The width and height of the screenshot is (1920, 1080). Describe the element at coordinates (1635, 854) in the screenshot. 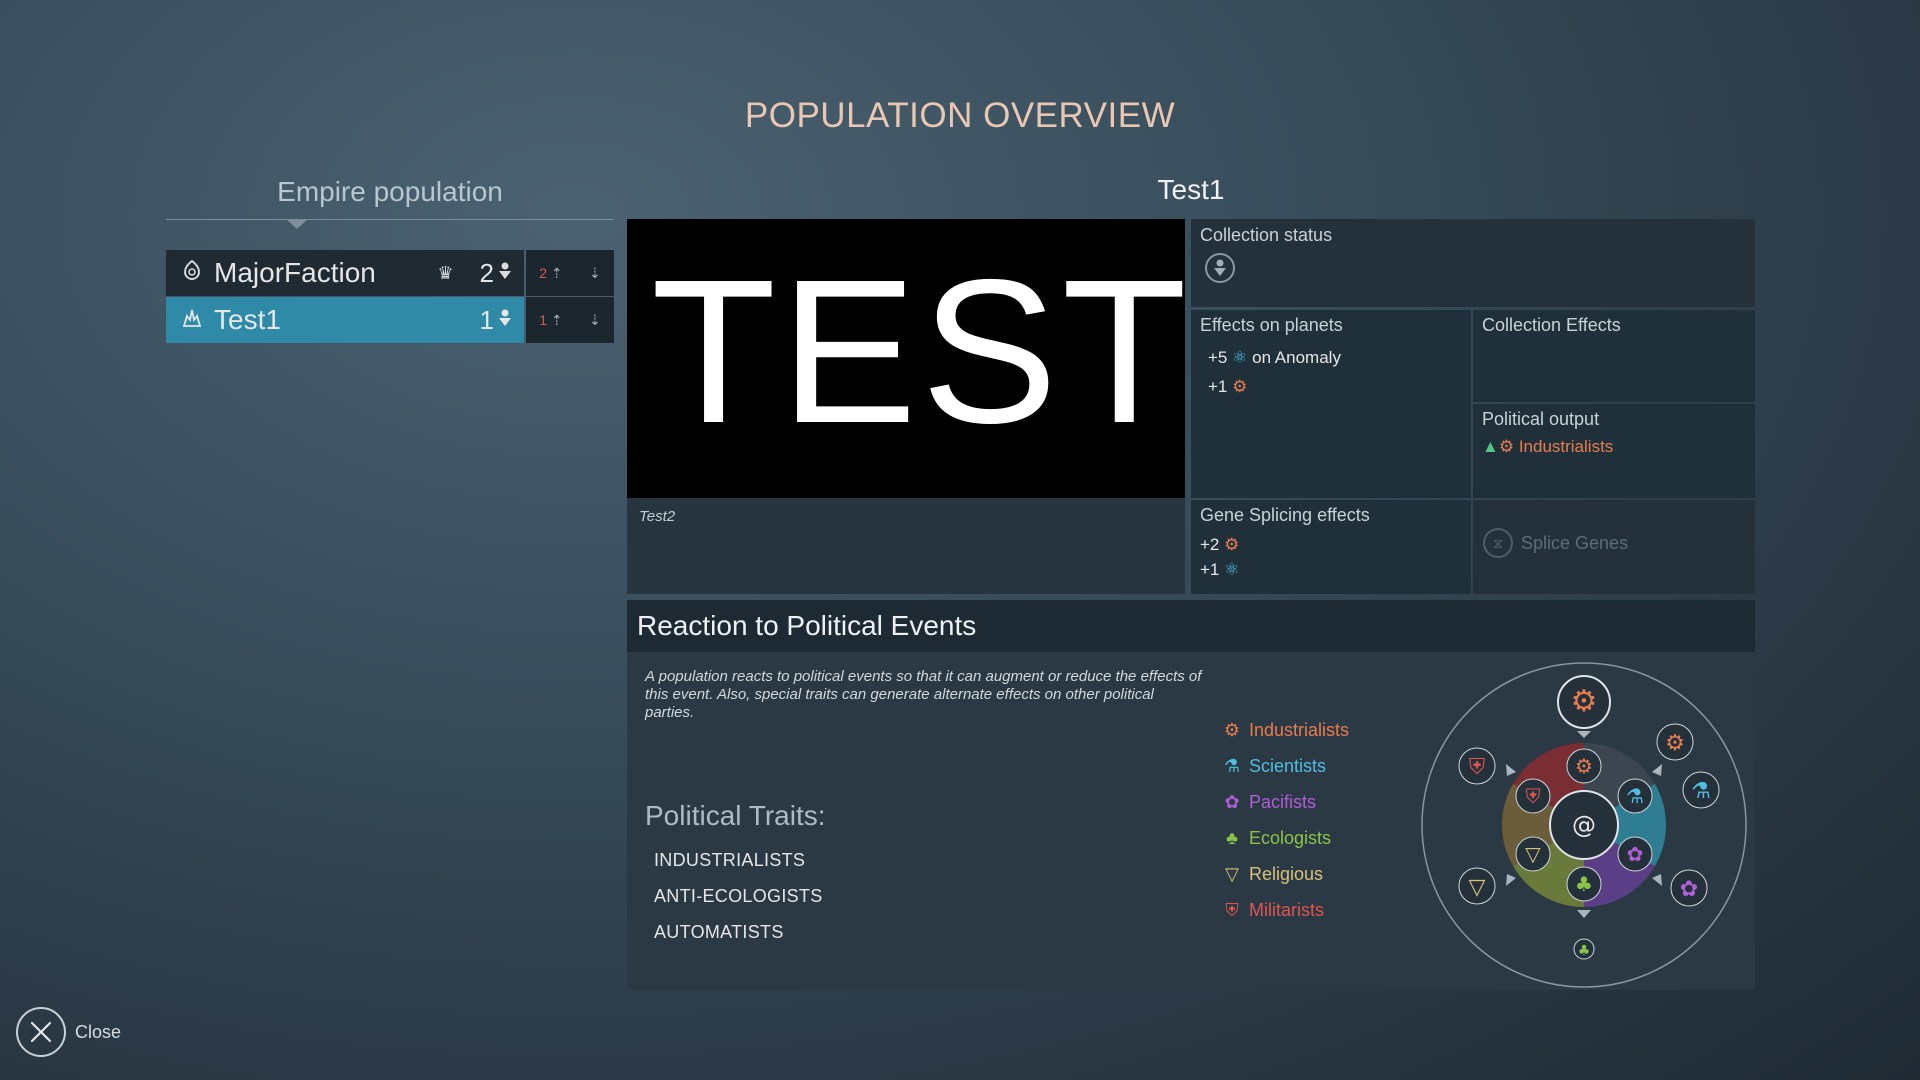

I see `wheel-pacifists-icon: ✿` at that location.